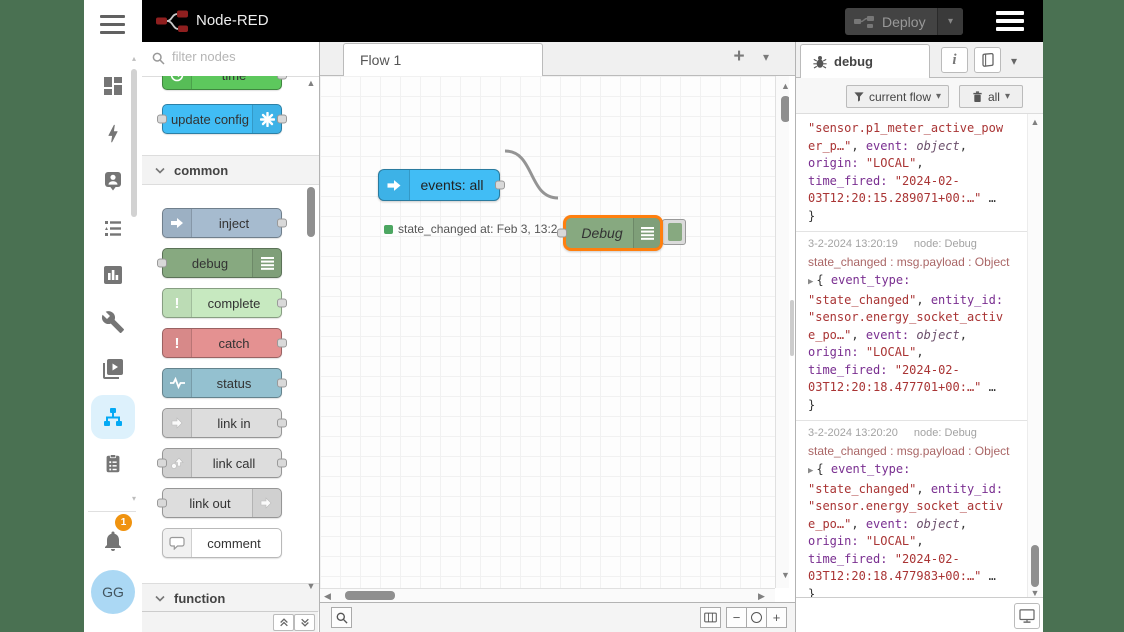 The height and width of the screenshot is (632, 1124). What do you see at coordinates (954, 60) in the screenshot?
I see `info-tab-button: i` at bounding box center [954, 60].